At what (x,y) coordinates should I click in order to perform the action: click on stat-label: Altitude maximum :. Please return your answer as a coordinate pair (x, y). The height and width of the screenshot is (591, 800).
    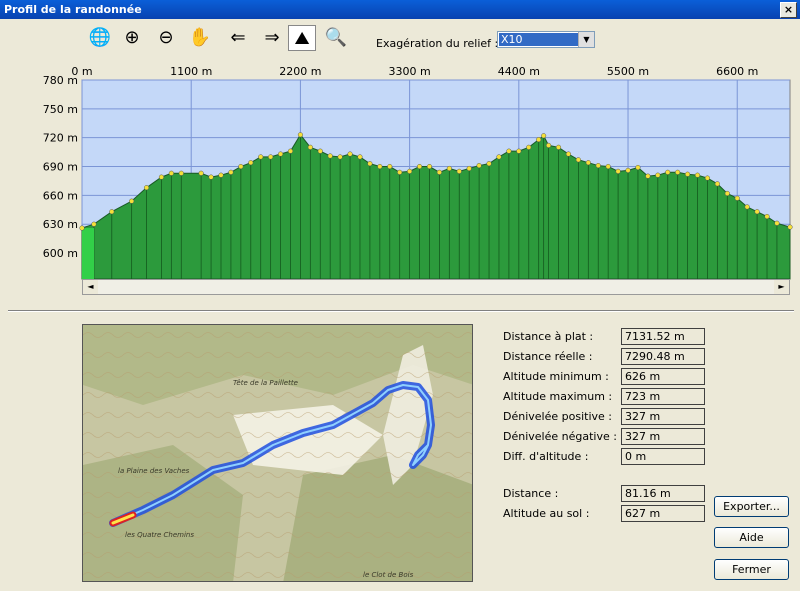
    Looking at the image, I should click on (558, 396).